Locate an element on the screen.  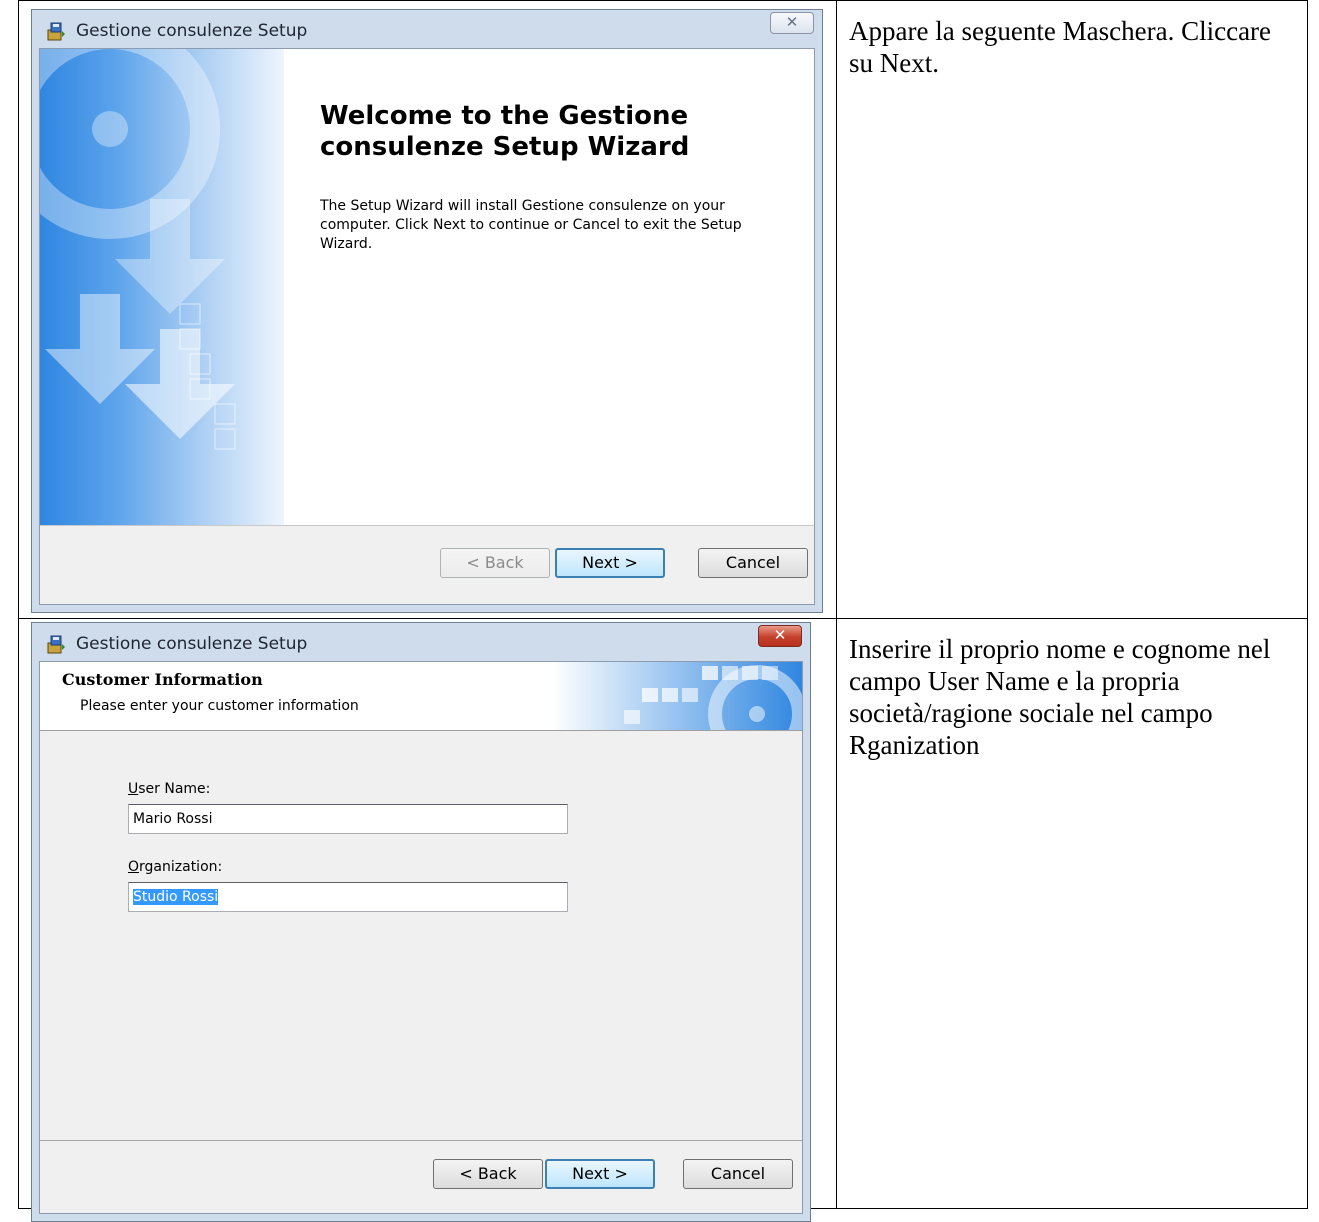
user-name-input: Mario Rossi is located at coordinates (348, 819).